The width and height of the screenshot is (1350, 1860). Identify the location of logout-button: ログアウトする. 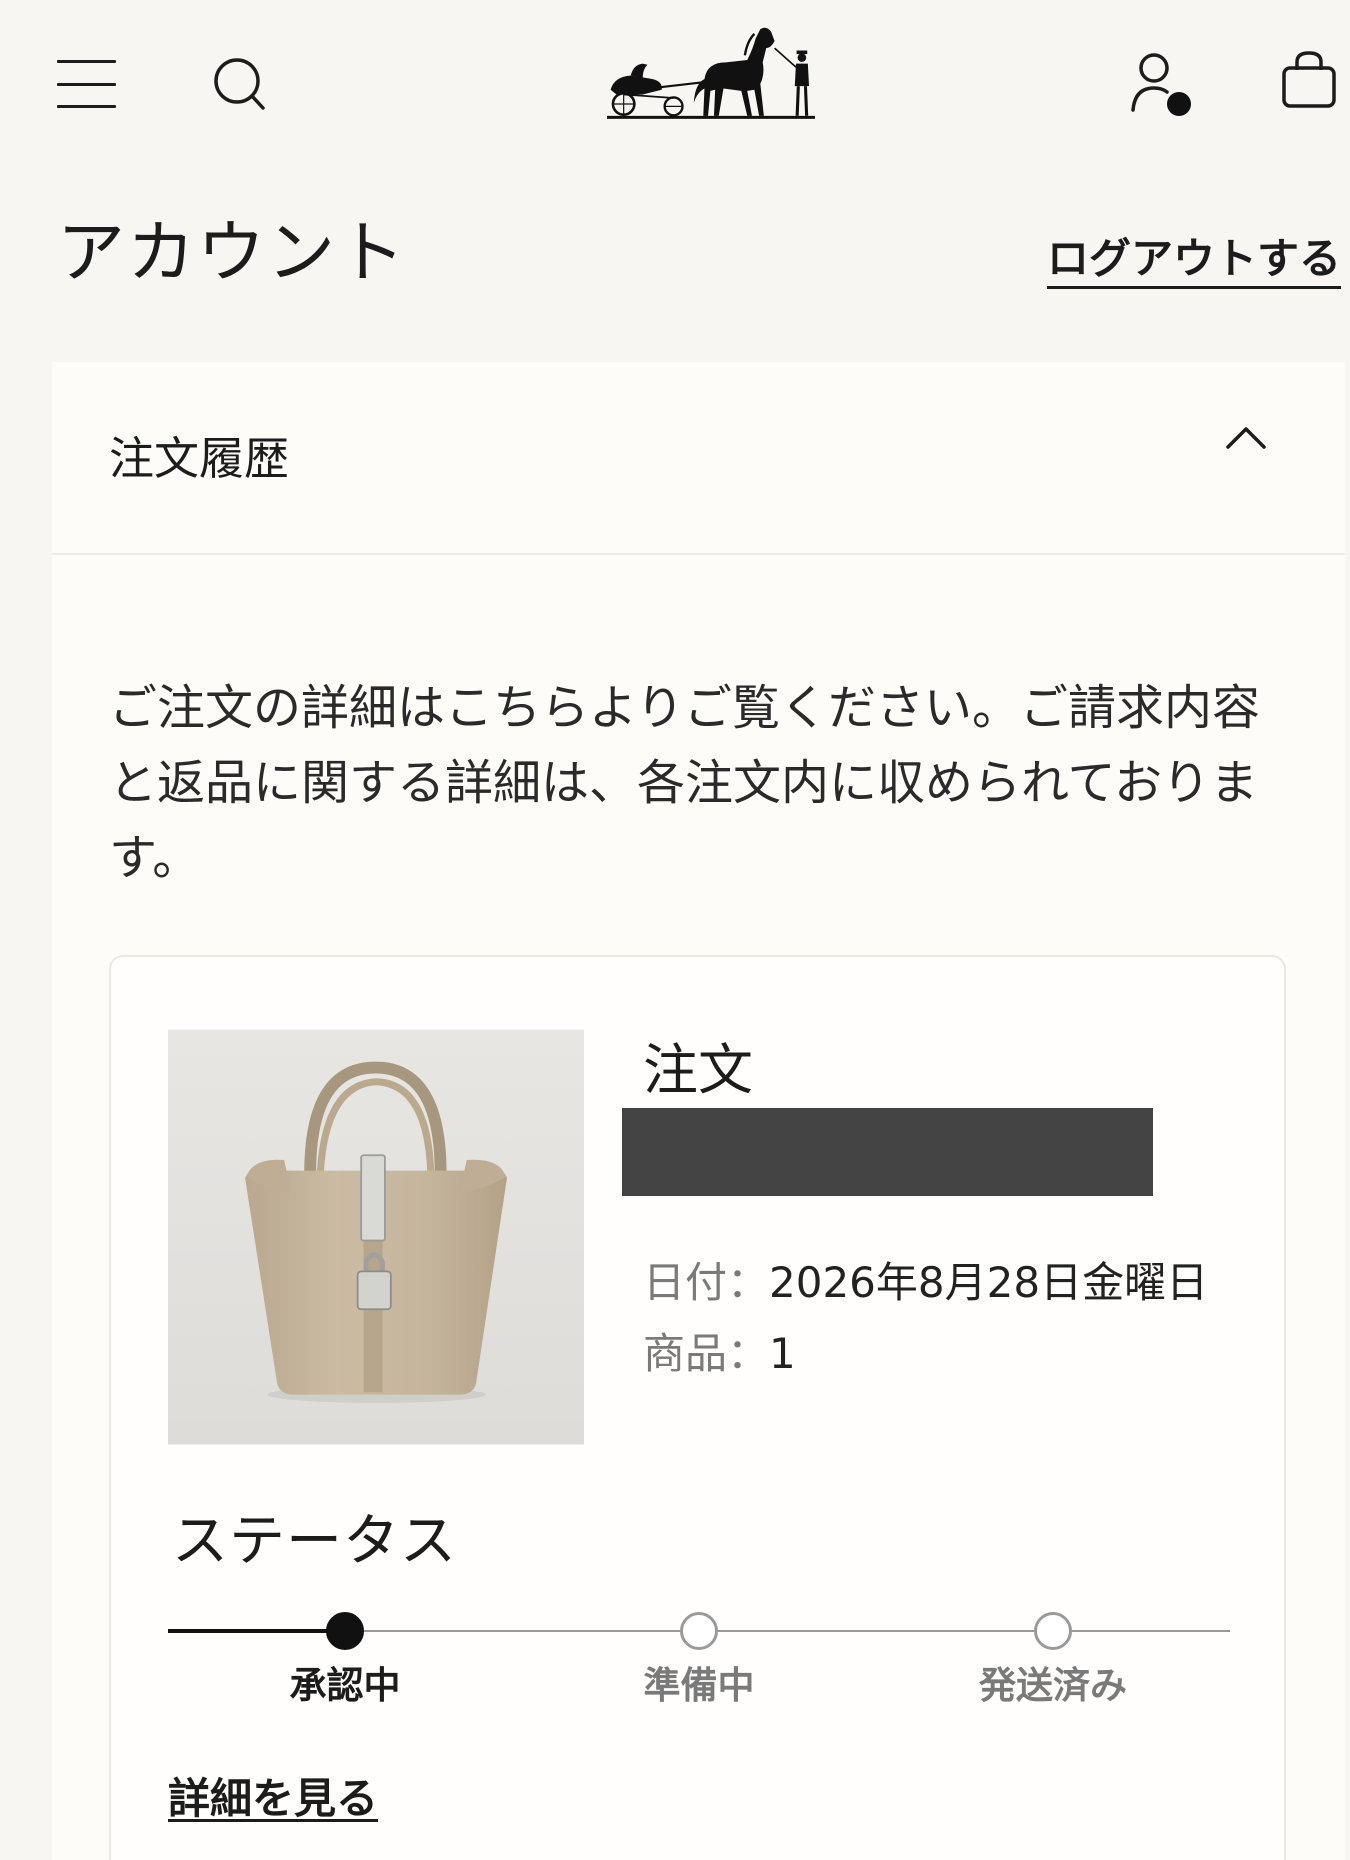
(1193, 261).